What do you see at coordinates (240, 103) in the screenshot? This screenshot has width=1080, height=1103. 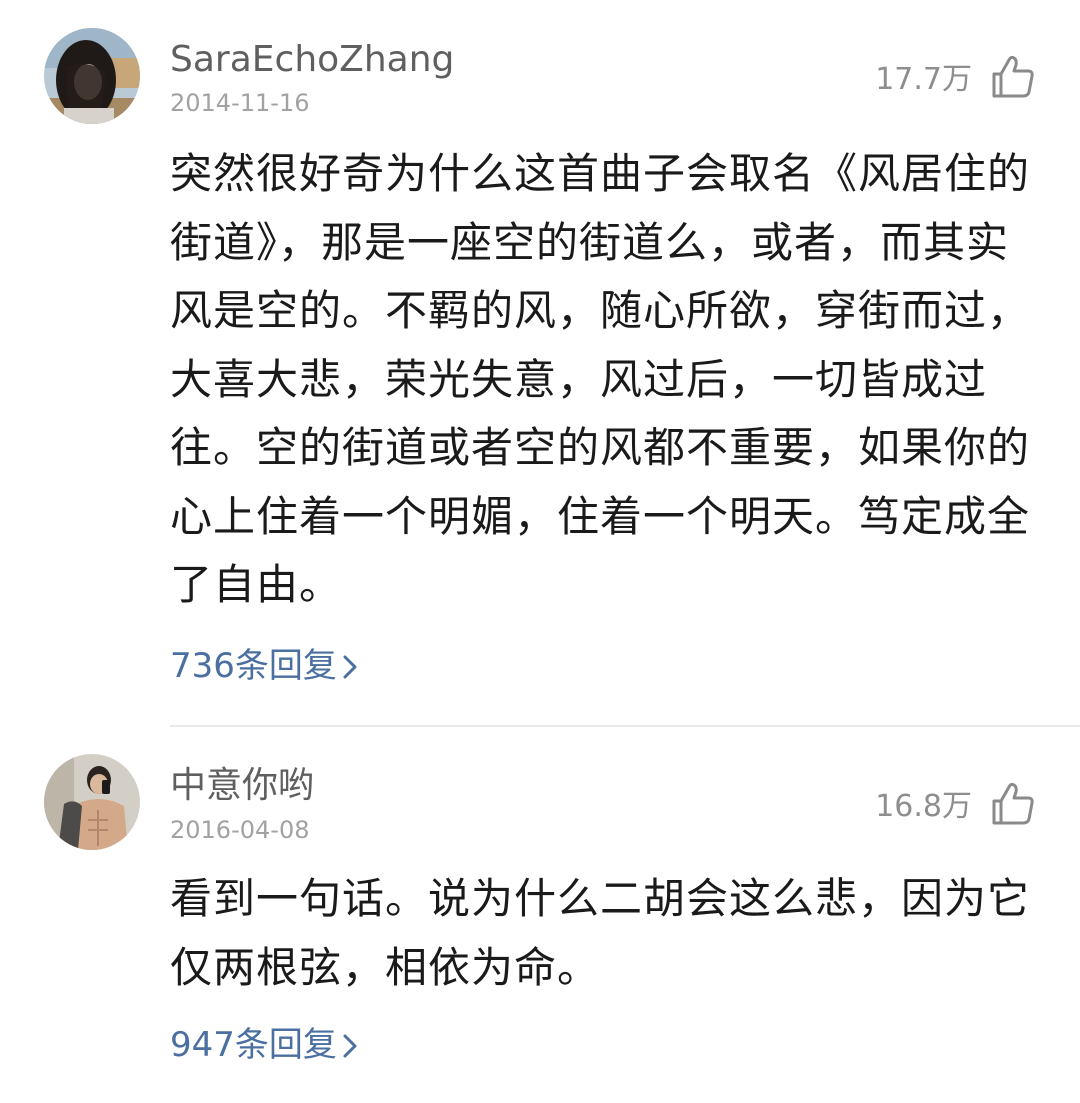 I see `comment-date: 2014-11-16` at bounding box center [240, 103].